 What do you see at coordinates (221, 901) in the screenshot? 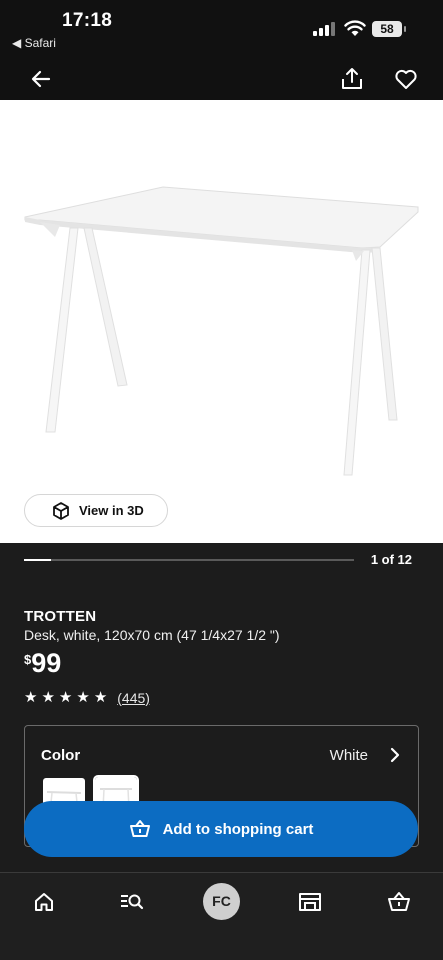
I see `profile-avatar: FC` at bounding box center [221, 901].